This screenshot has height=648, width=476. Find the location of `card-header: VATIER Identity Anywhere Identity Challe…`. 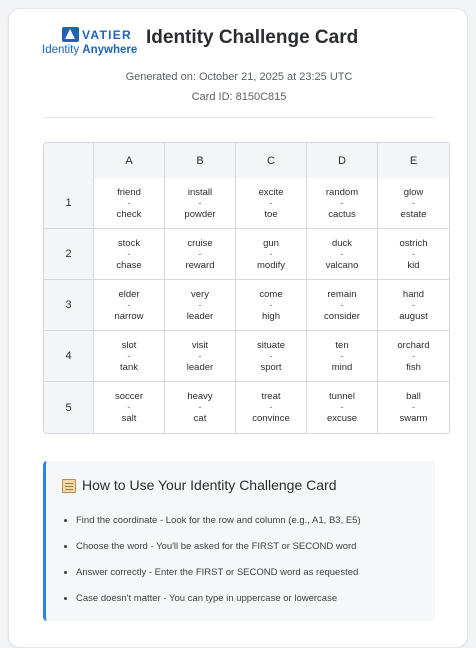

card-header: VATIER Identity Anywhere Identity Challe… is located at coordinates (239, 45).